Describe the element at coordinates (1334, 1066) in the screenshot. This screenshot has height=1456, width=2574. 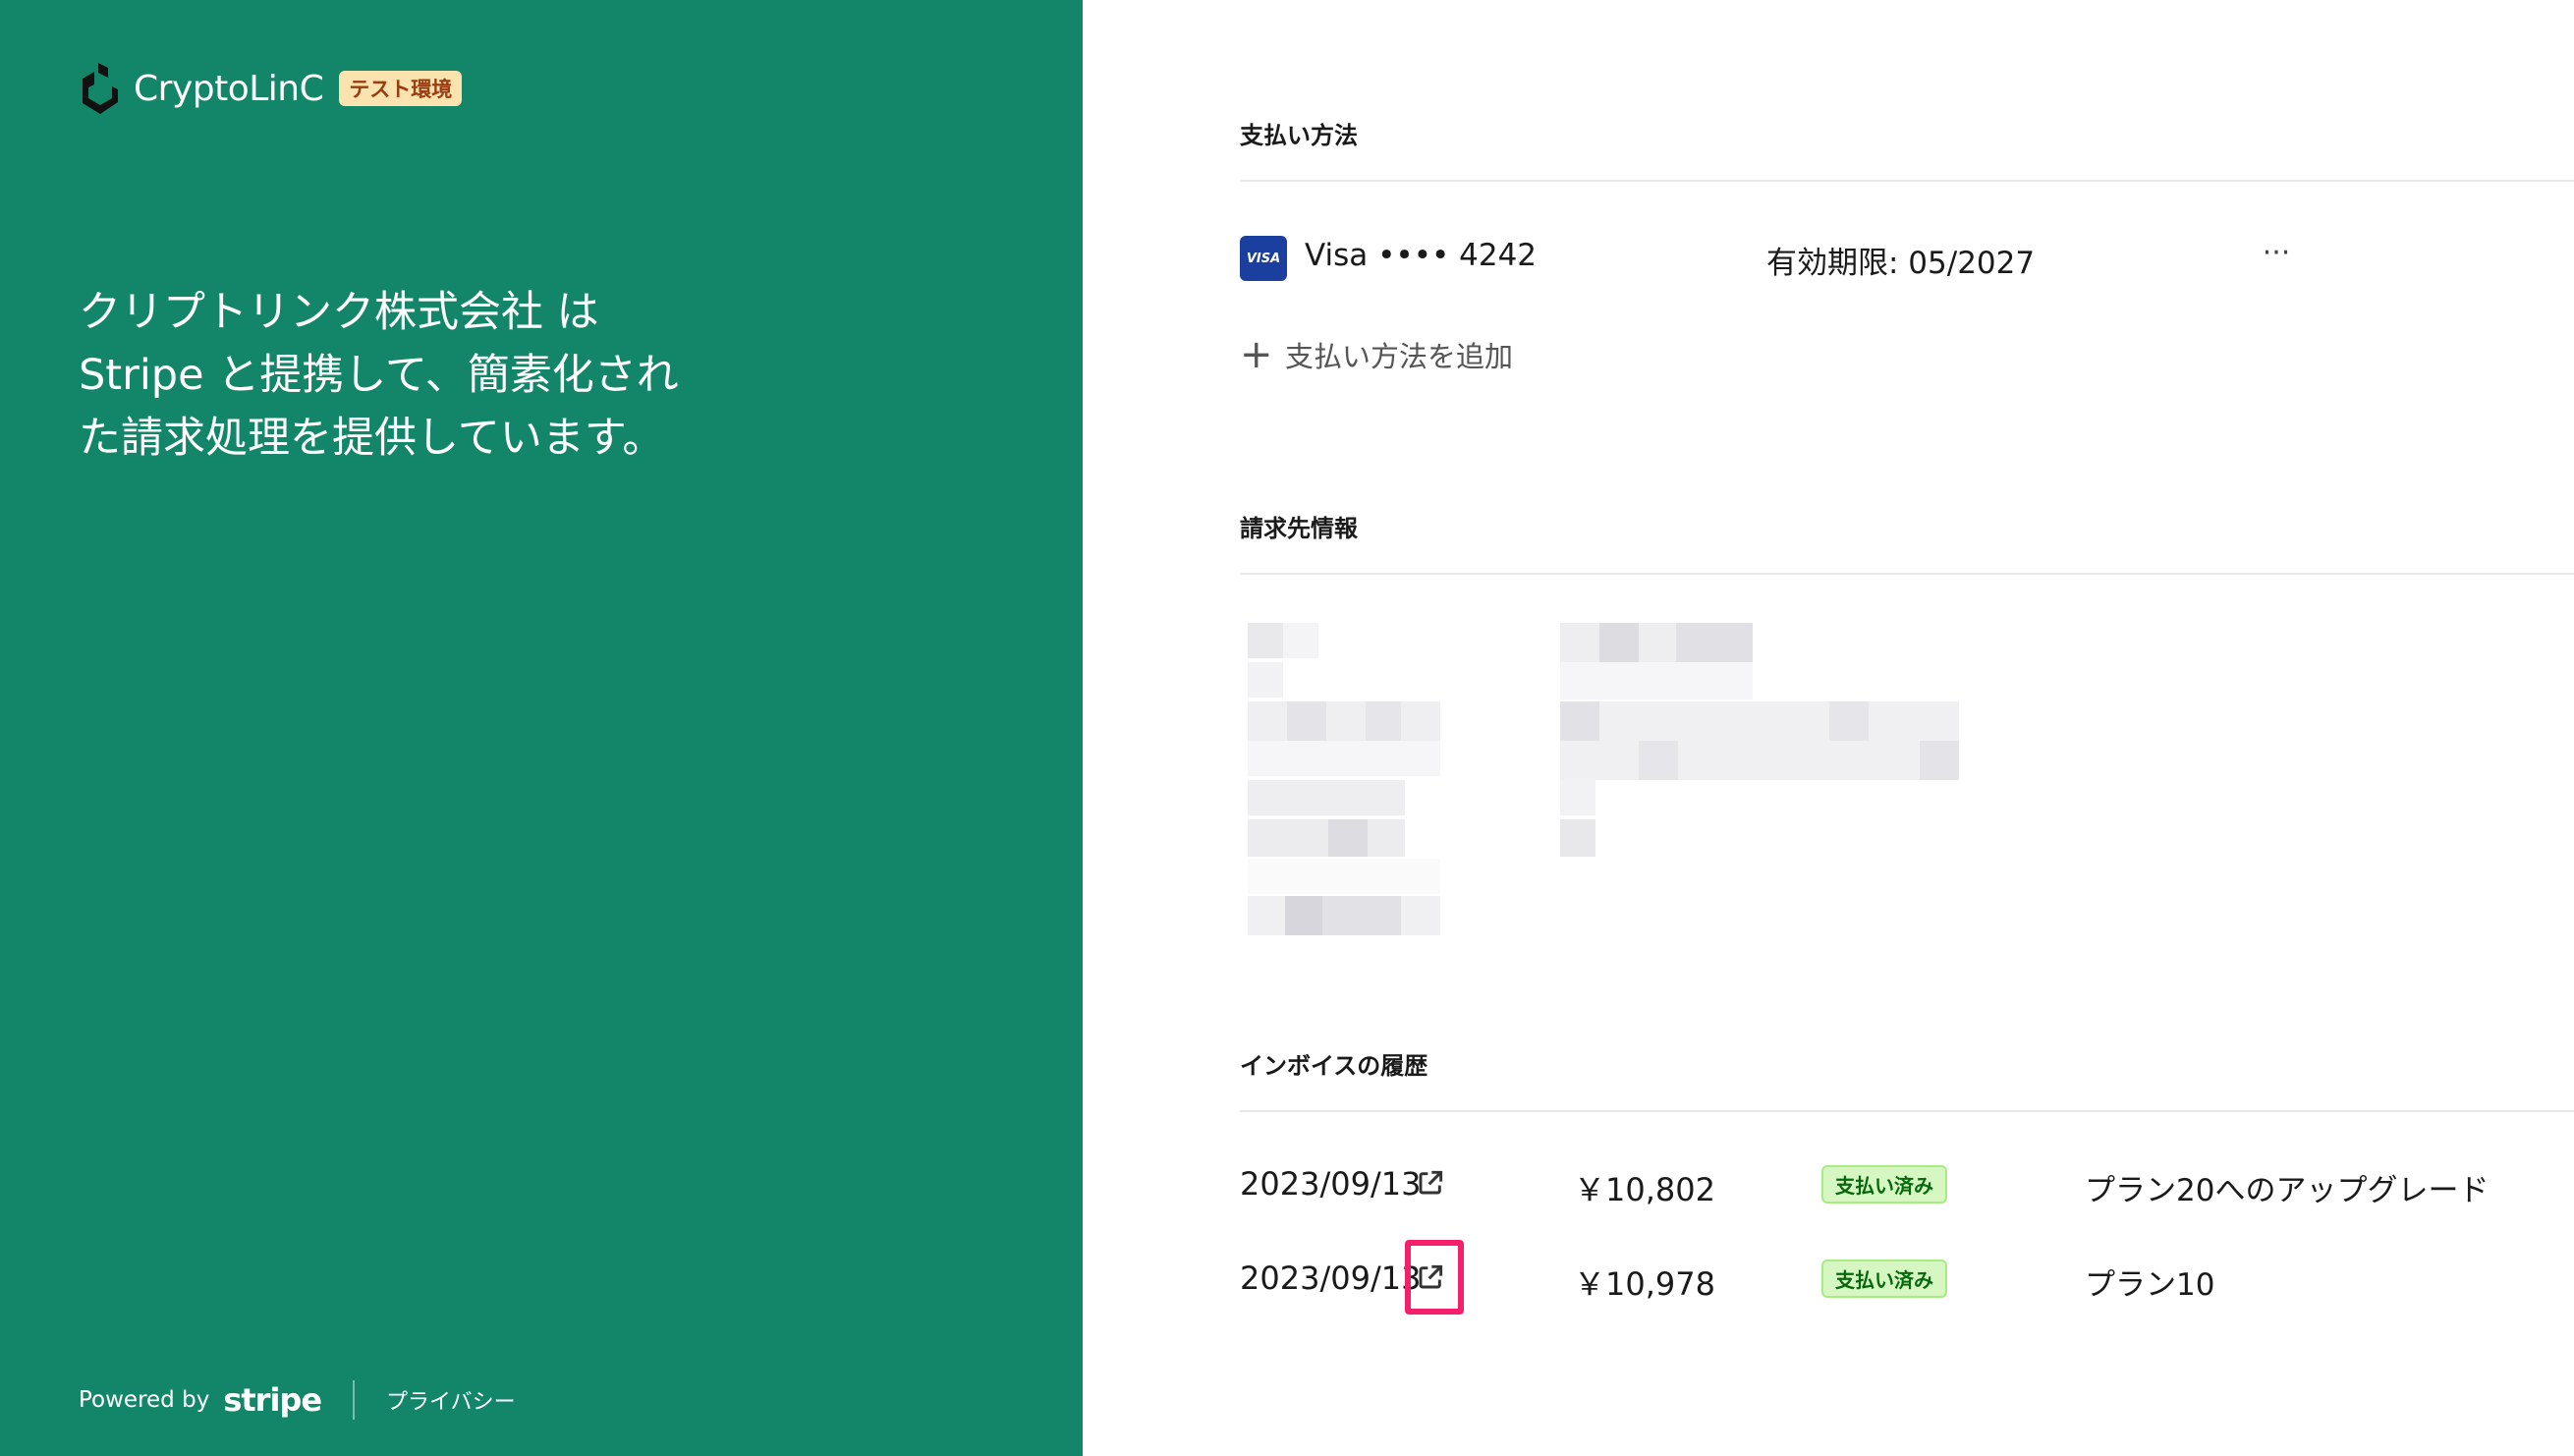
I see `invoice-history-title: インボイスの履歴` at that location.